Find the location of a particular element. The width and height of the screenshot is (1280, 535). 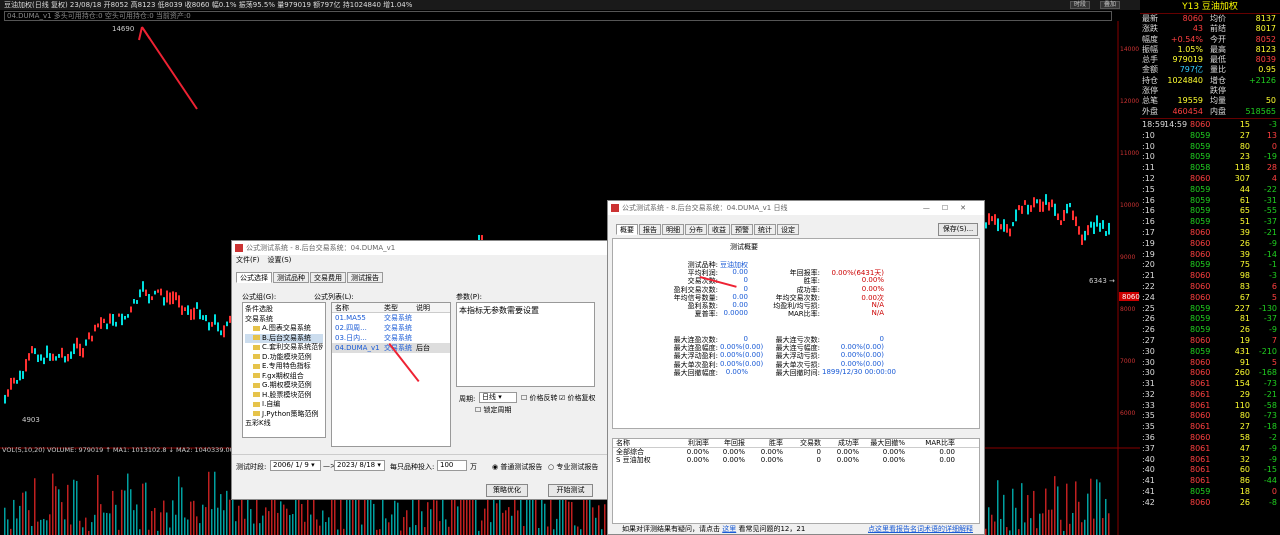

tab-formula-select: 公式选择 is located at coordinates (254, 277).